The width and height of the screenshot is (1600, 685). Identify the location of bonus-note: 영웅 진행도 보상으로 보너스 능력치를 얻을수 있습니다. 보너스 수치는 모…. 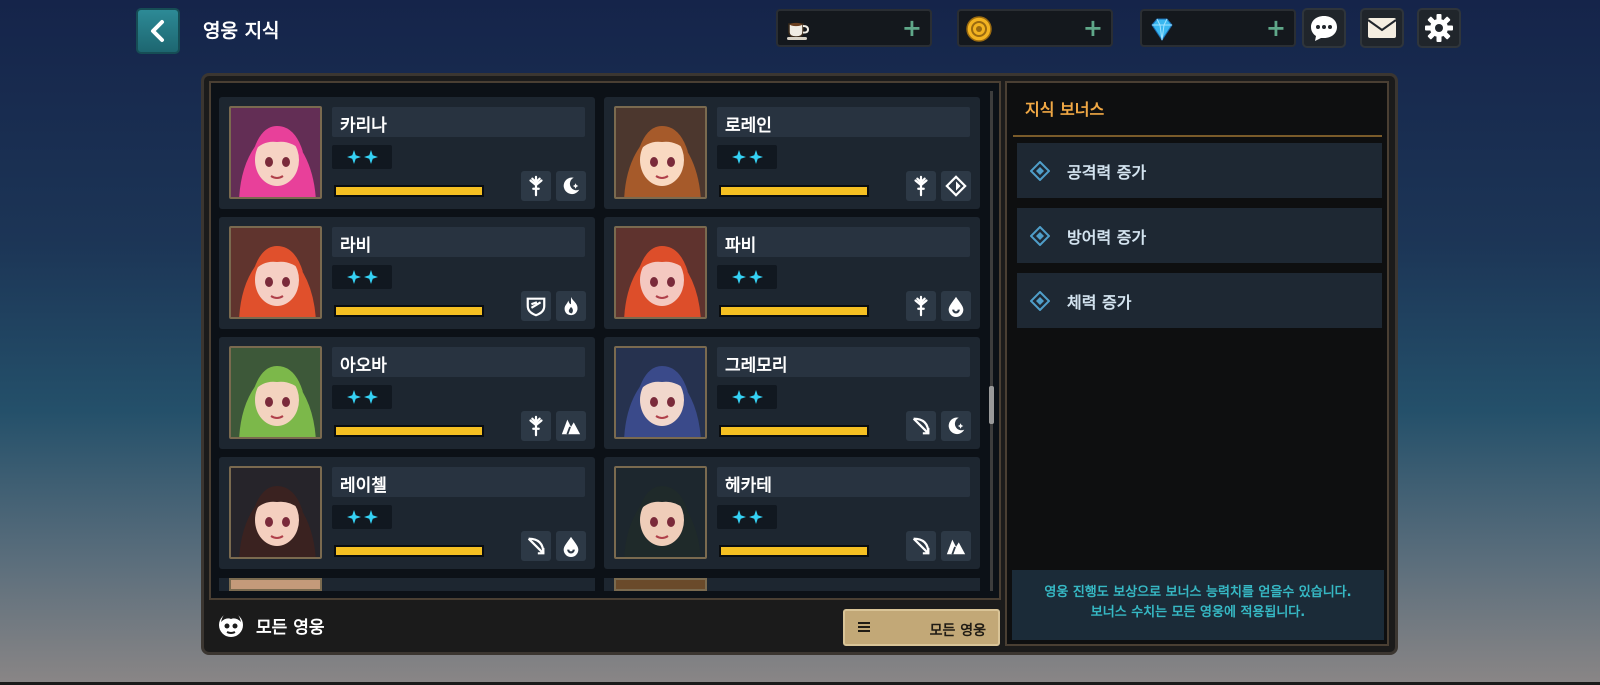
(1198, 605).